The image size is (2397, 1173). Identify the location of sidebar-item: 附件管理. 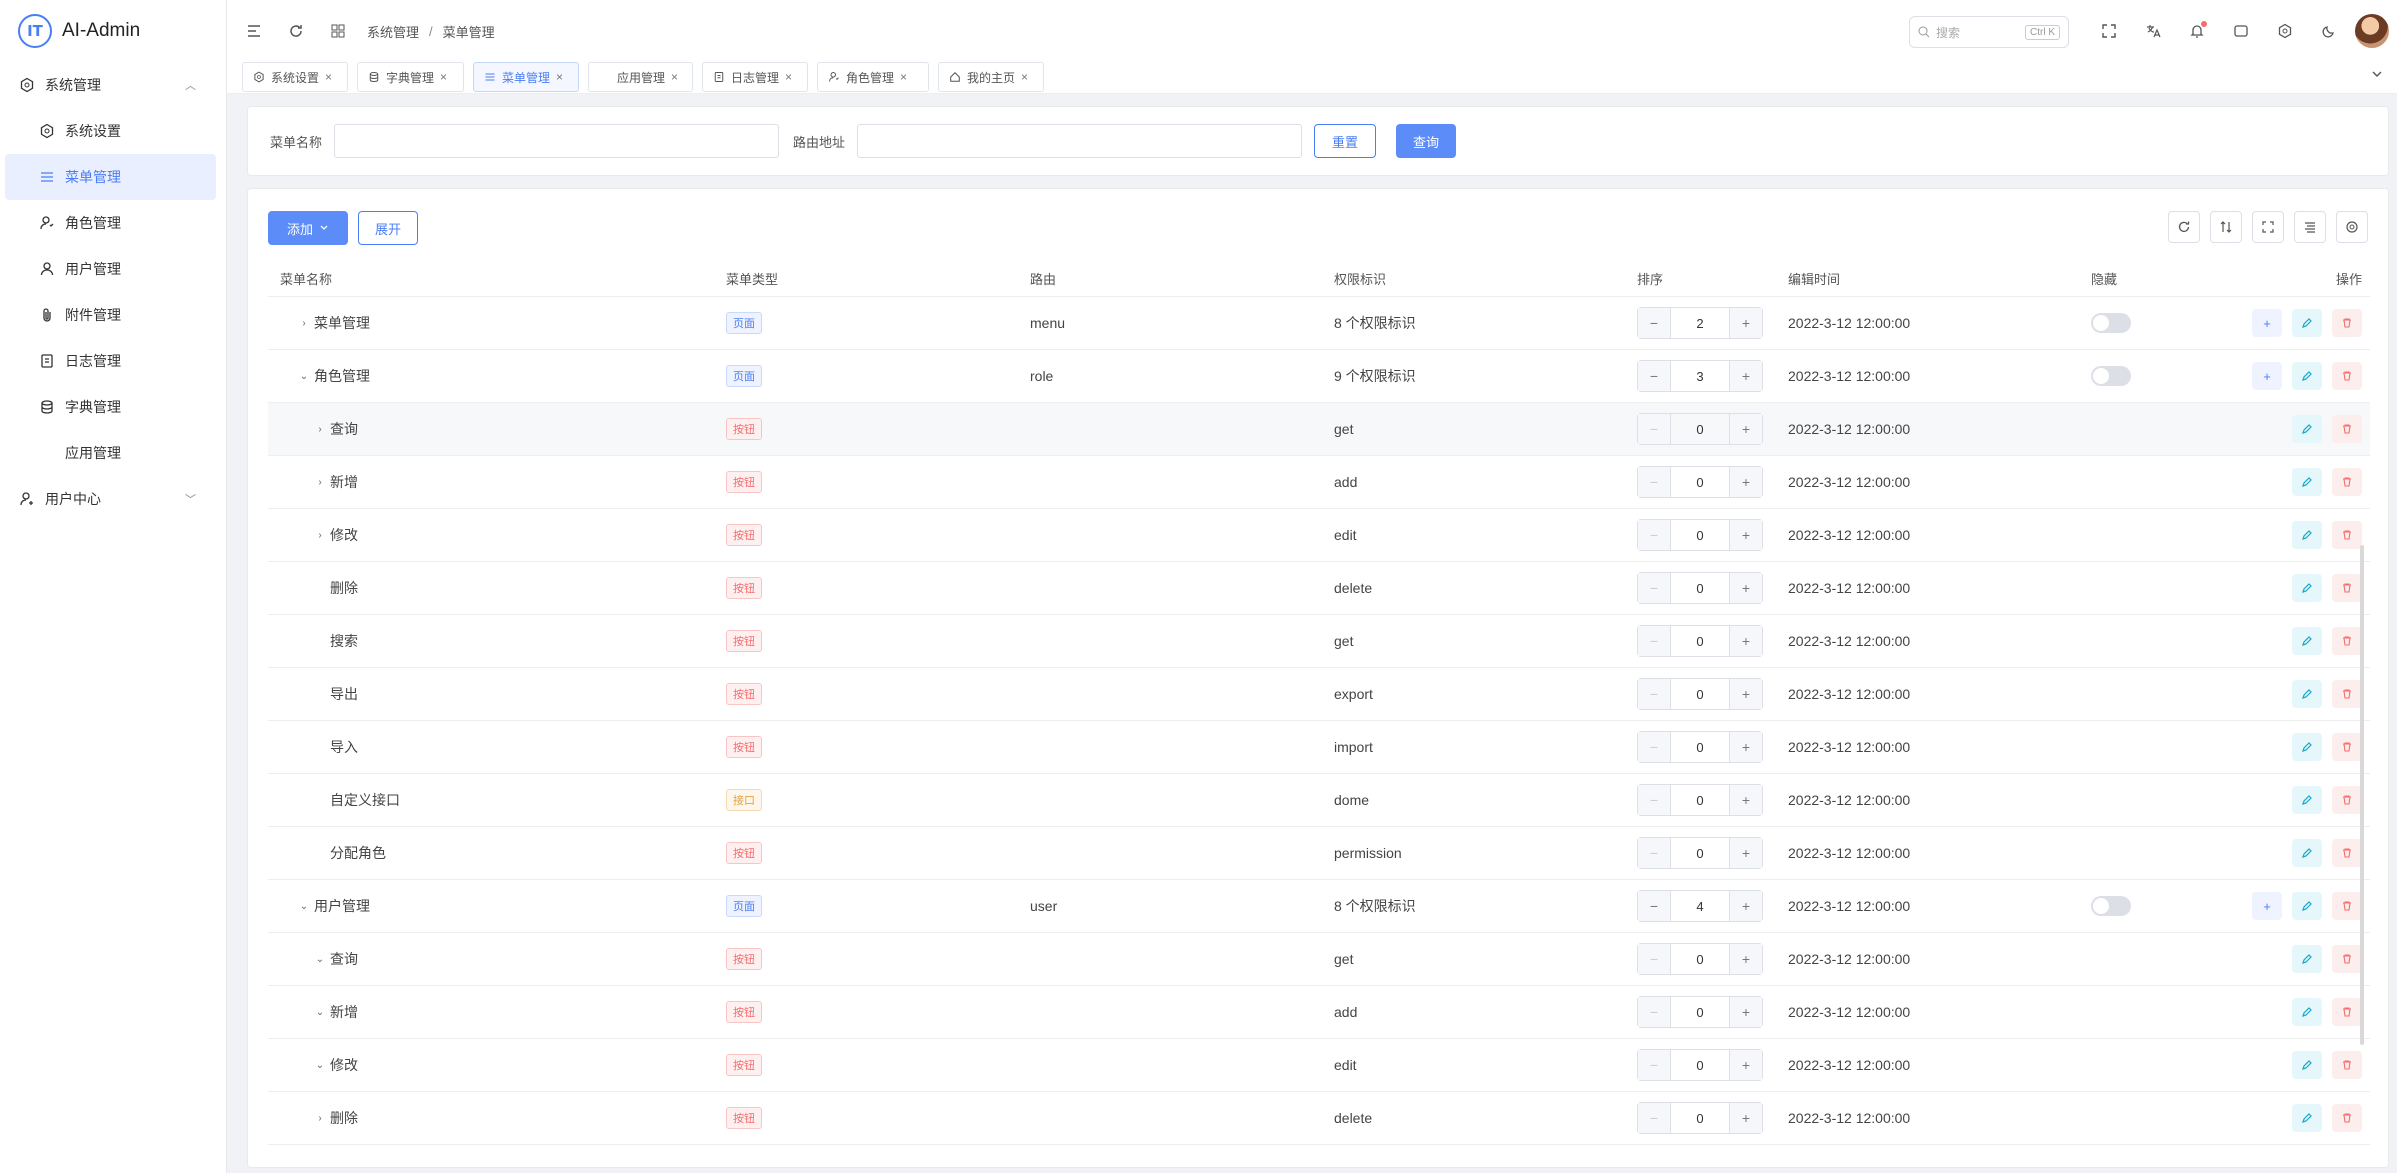
(113, 315).